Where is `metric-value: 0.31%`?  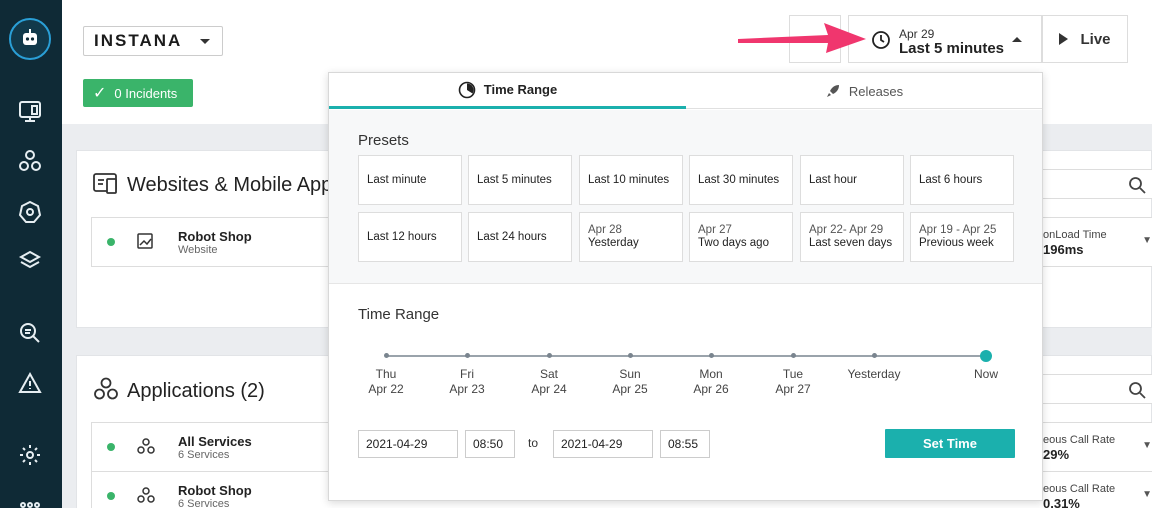
metric-value: 0.31% is located at coordinates (1061, 502).